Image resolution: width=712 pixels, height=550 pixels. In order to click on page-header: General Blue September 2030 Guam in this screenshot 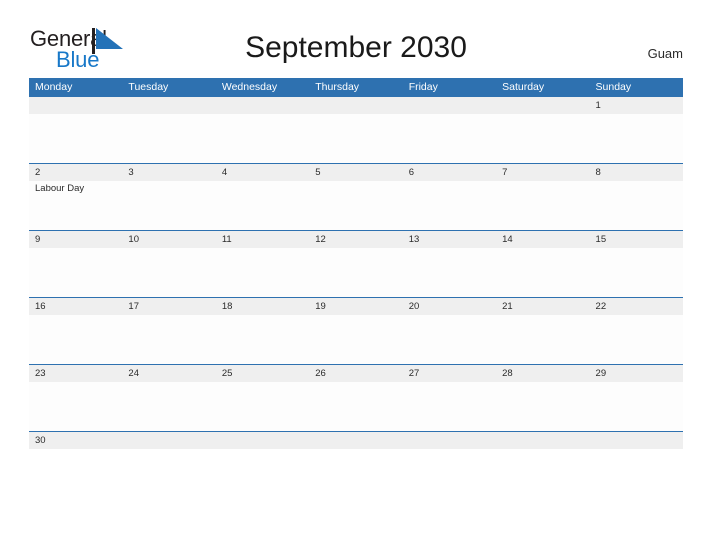, I will do `click(356, 38)`.